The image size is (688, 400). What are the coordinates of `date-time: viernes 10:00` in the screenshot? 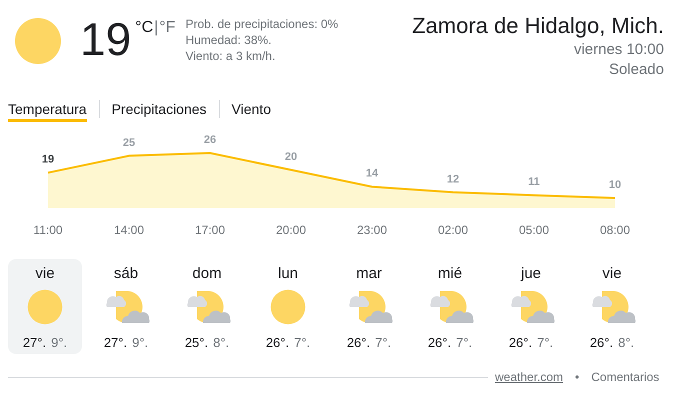 It's located at (619, 50).